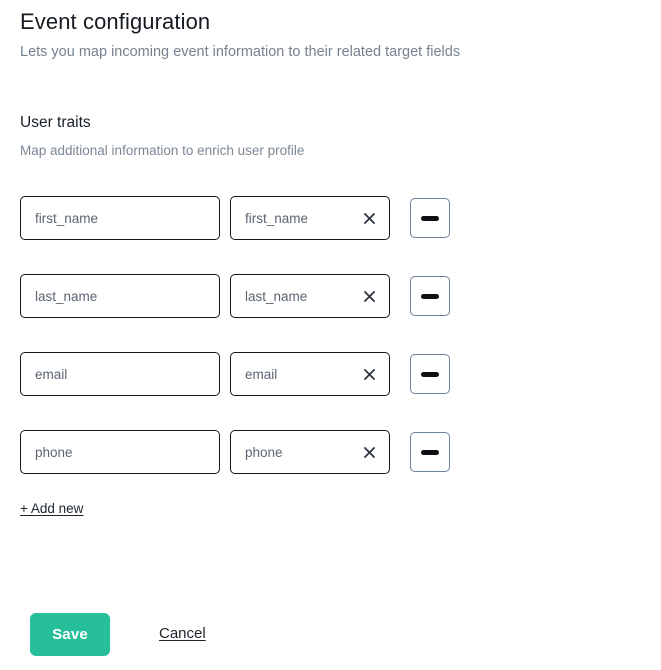  Describe the element at coordinates (277, 218) in the screenshot. I see `target-field-value: first_name` at that location.